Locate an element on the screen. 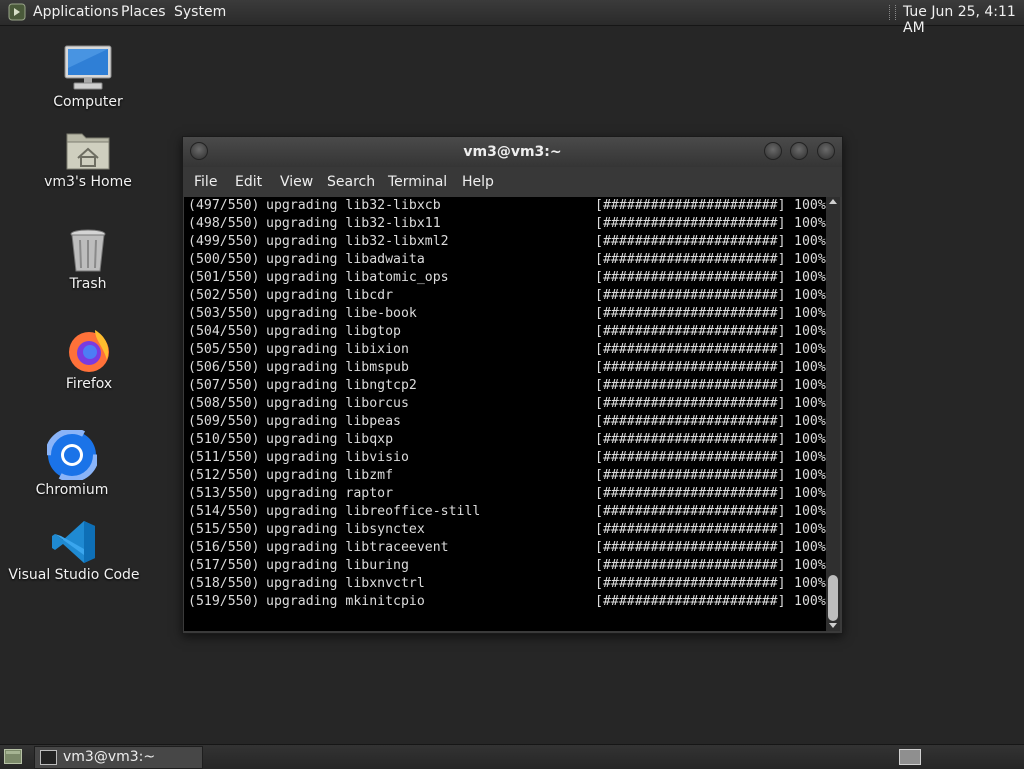 The height and width of the screenshot is (769, 1024). applications-menu-icon is located at coordinates (17, 12).